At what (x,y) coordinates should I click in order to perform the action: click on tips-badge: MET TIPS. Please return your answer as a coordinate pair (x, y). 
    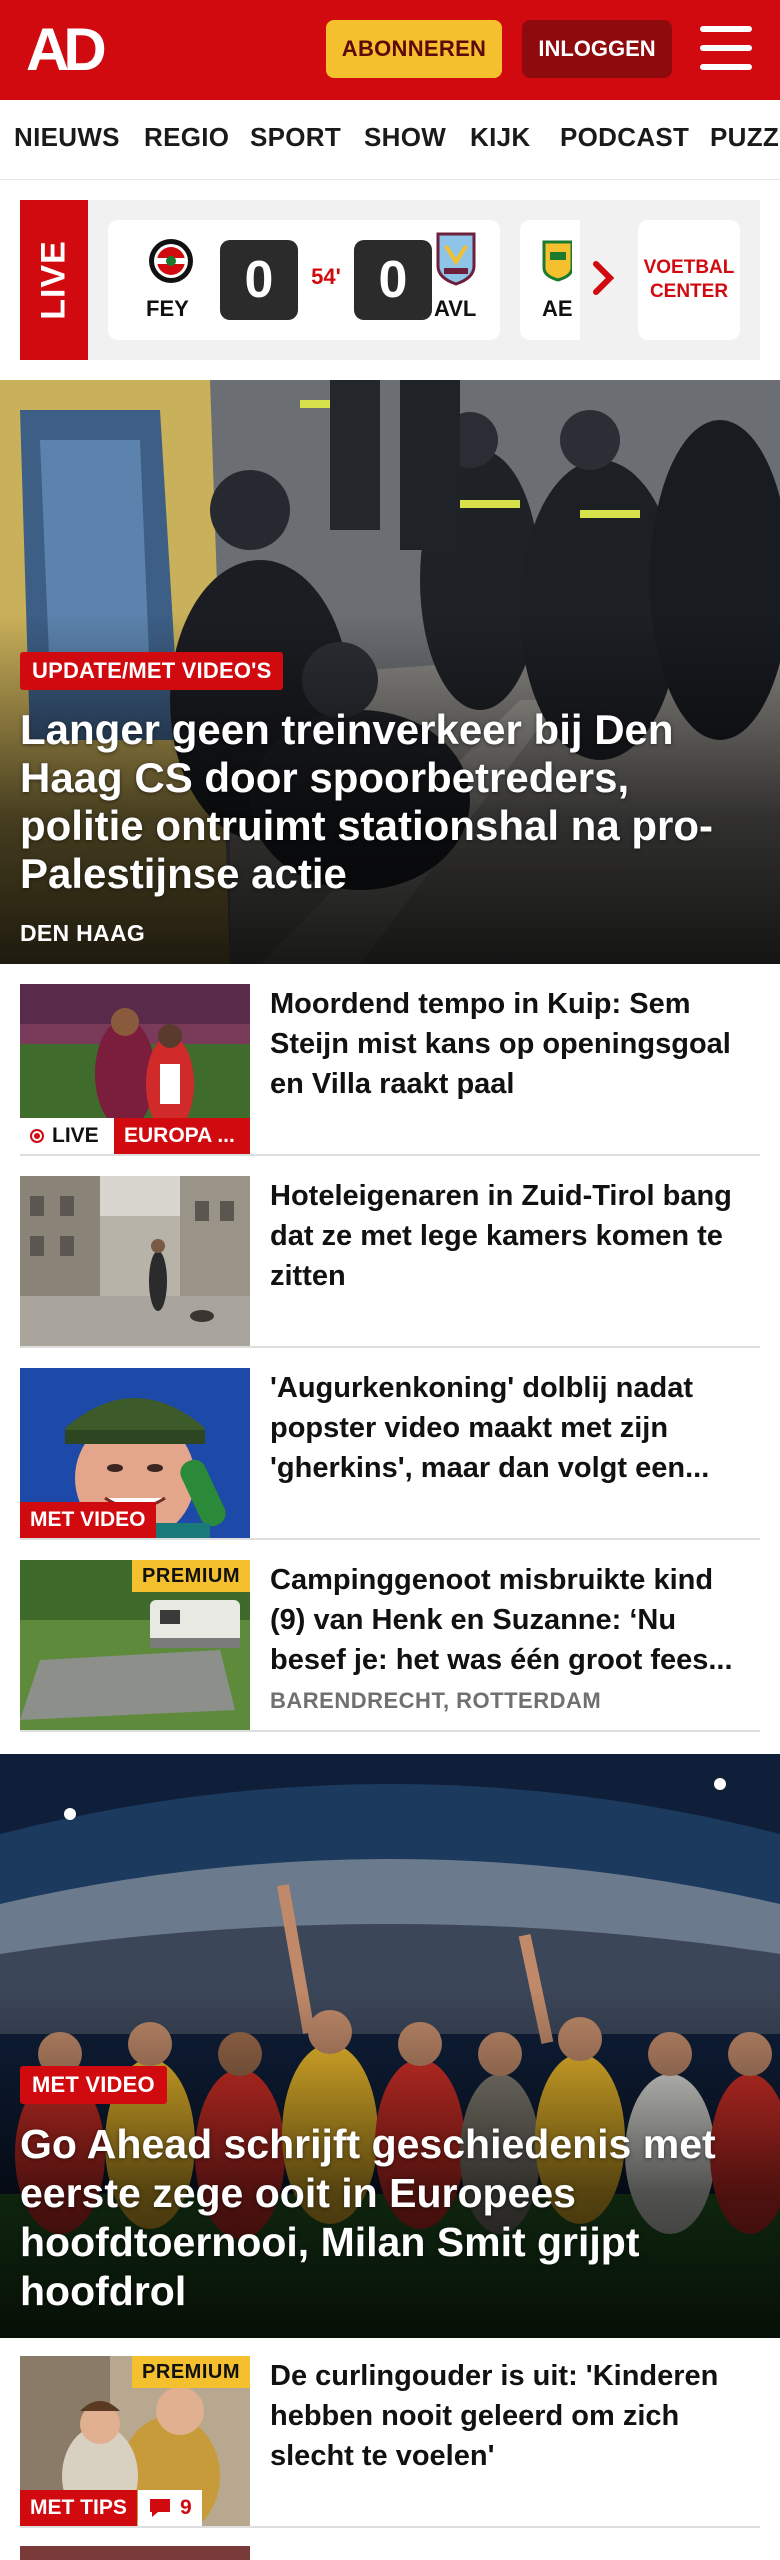
    Looking at the image, I should click on (78, 2508).